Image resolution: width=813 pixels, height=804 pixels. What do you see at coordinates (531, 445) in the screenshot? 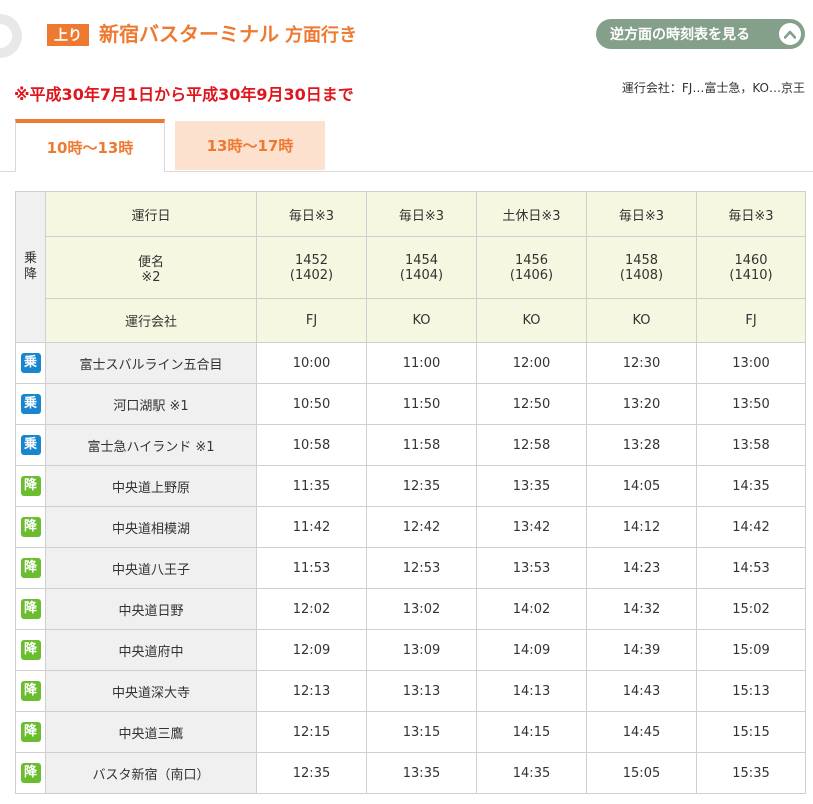
I see `time-cell: 12:58` at bounding box center [531, 445].